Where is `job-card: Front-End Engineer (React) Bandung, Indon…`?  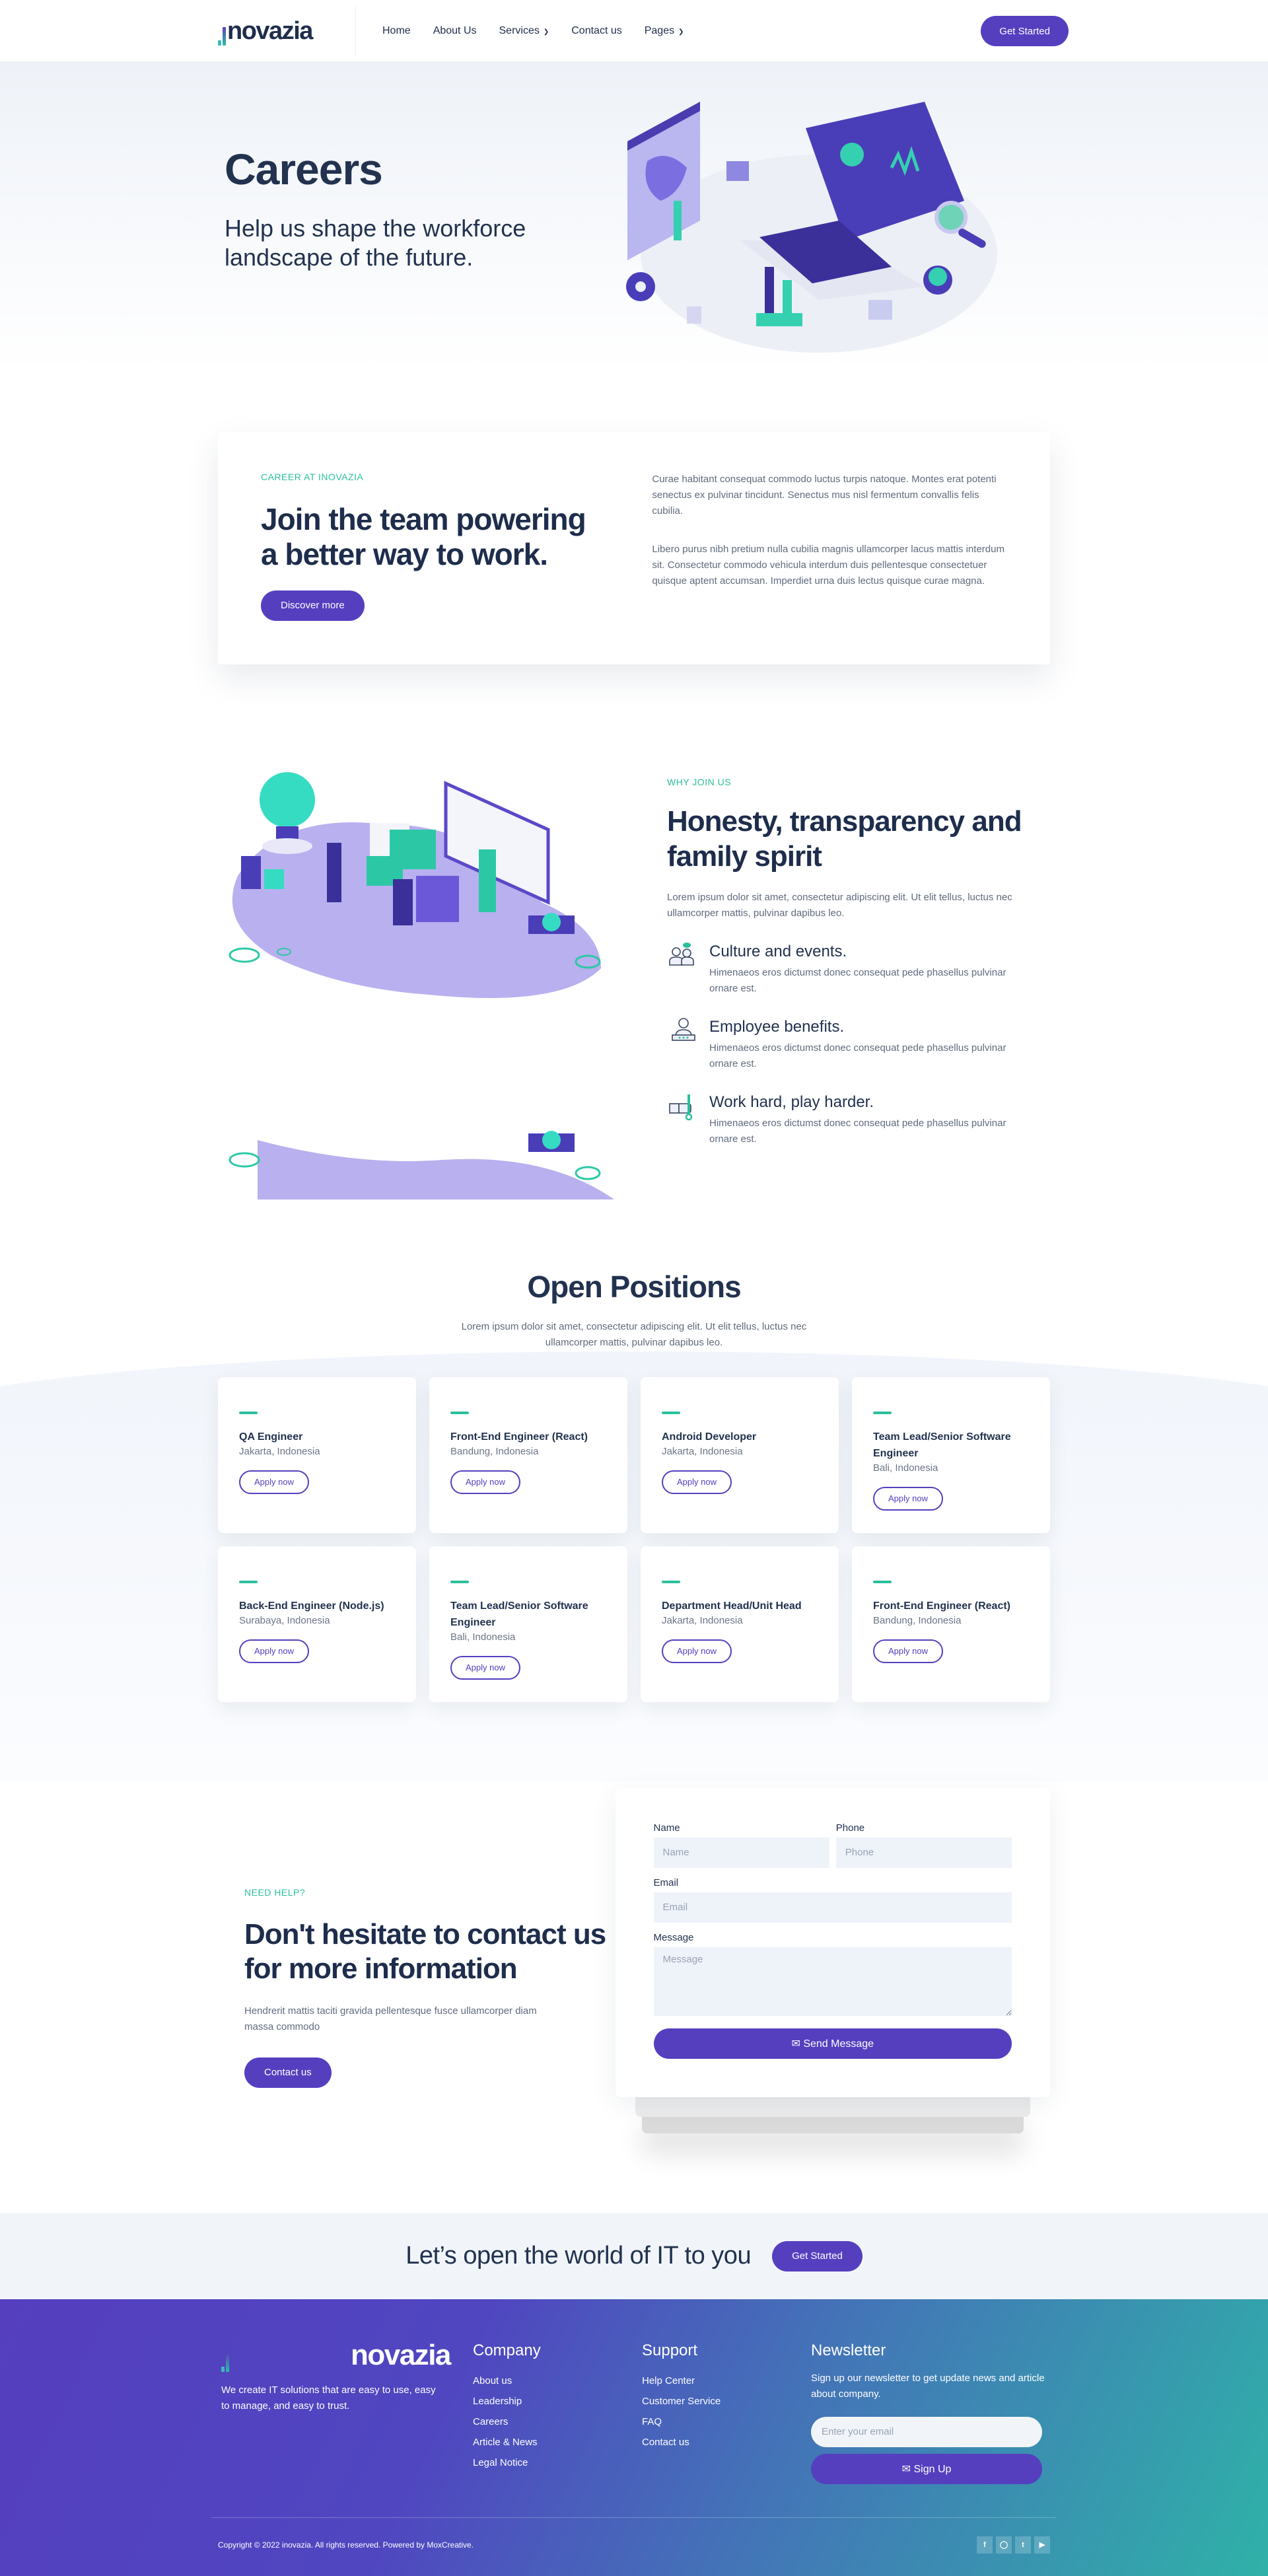 job-card: Front-End Engineer (React) Bandung, Indon… is located at coordinates (951, 1624).